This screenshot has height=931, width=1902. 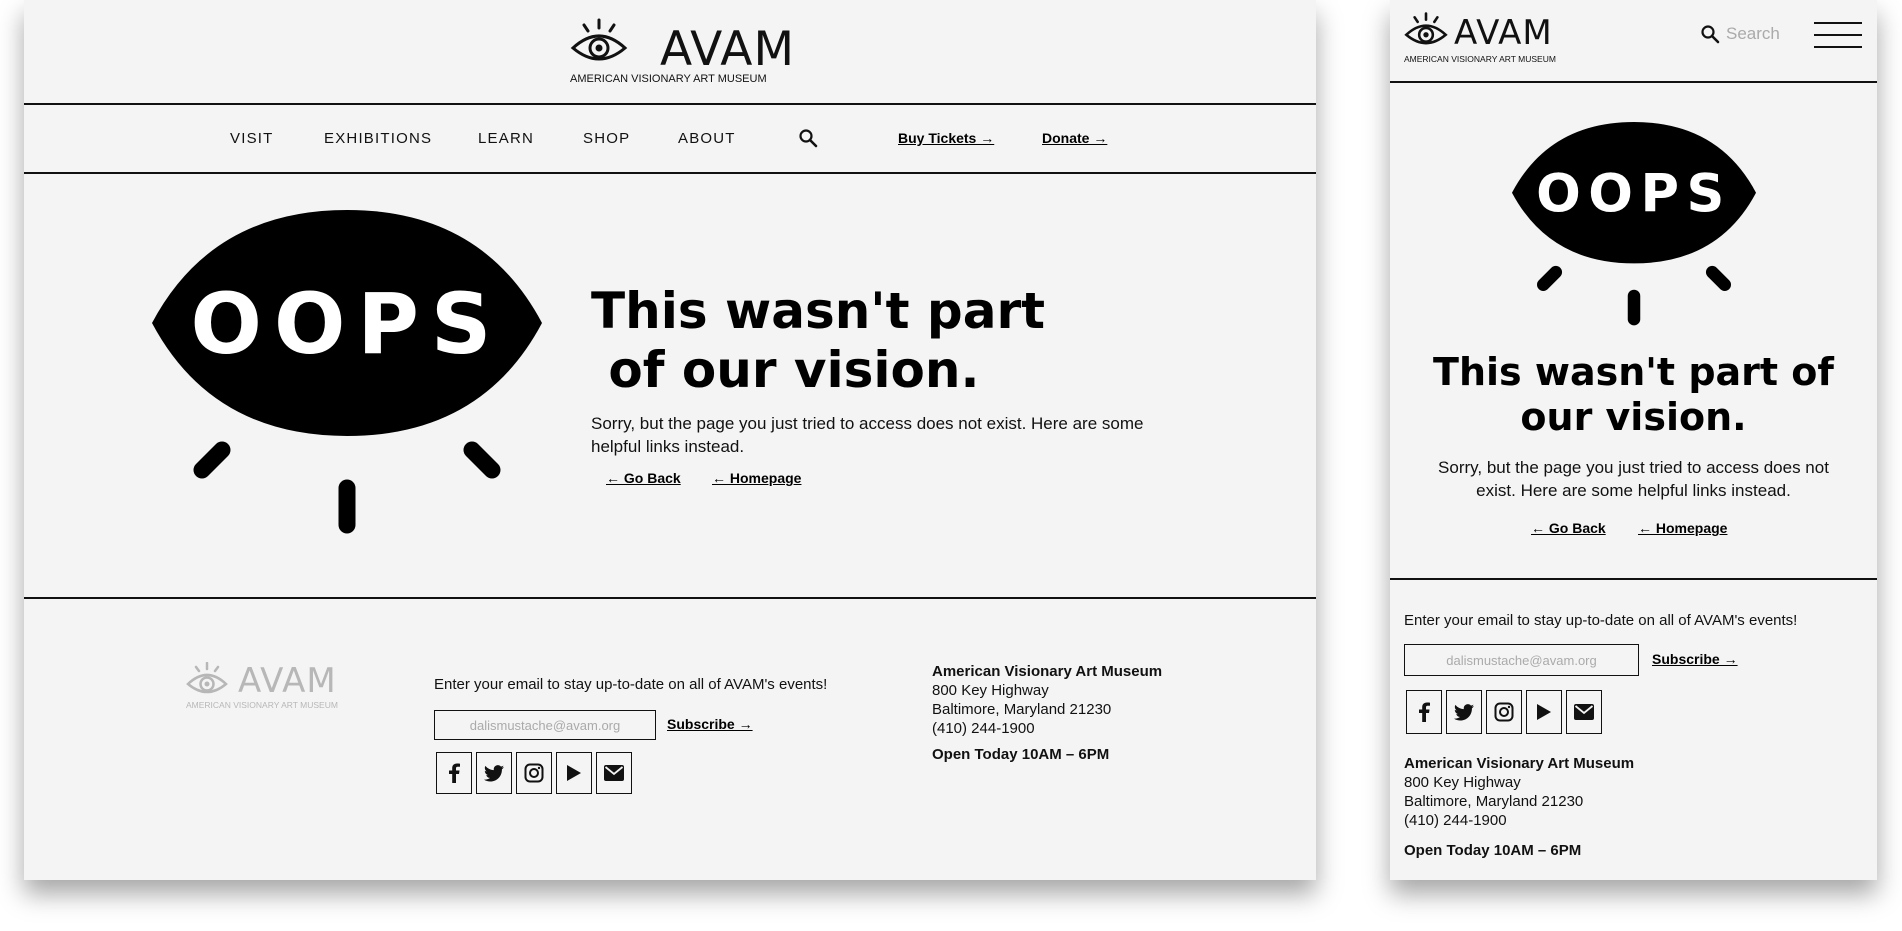 I want to click on footer-logo-tagline: AMERICAN VISIONARY ART MUSEUM, so click(x=262, y=705).